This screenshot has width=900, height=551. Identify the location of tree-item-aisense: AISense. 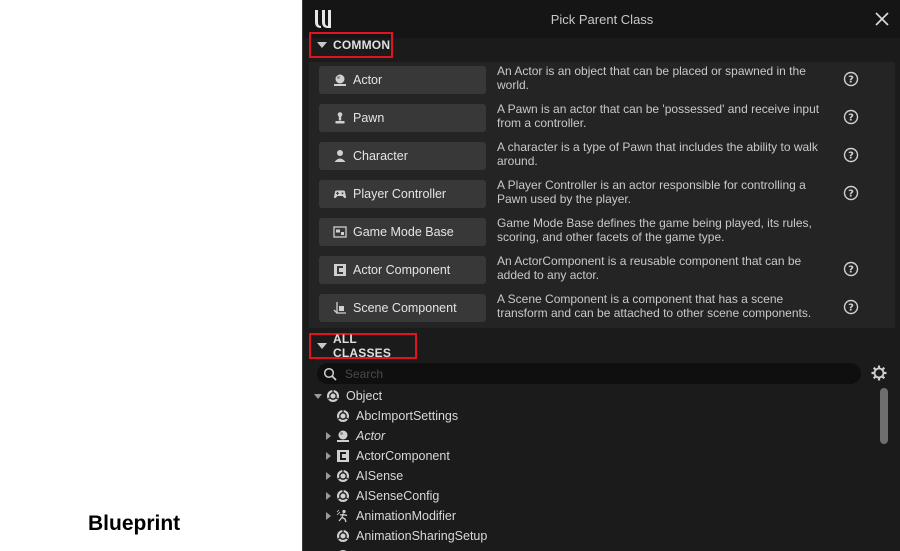
(592, 476).